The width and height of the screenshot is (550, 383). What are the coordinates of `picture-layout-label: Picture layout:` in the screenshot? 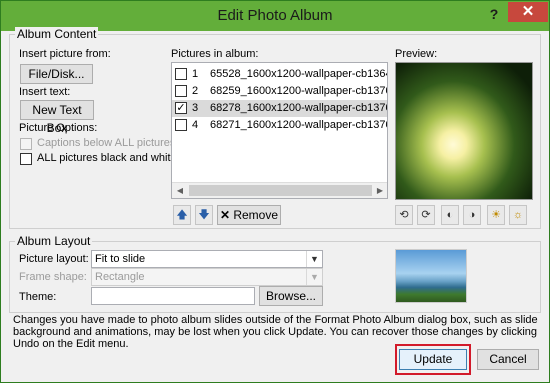 It's located at (54, 259).